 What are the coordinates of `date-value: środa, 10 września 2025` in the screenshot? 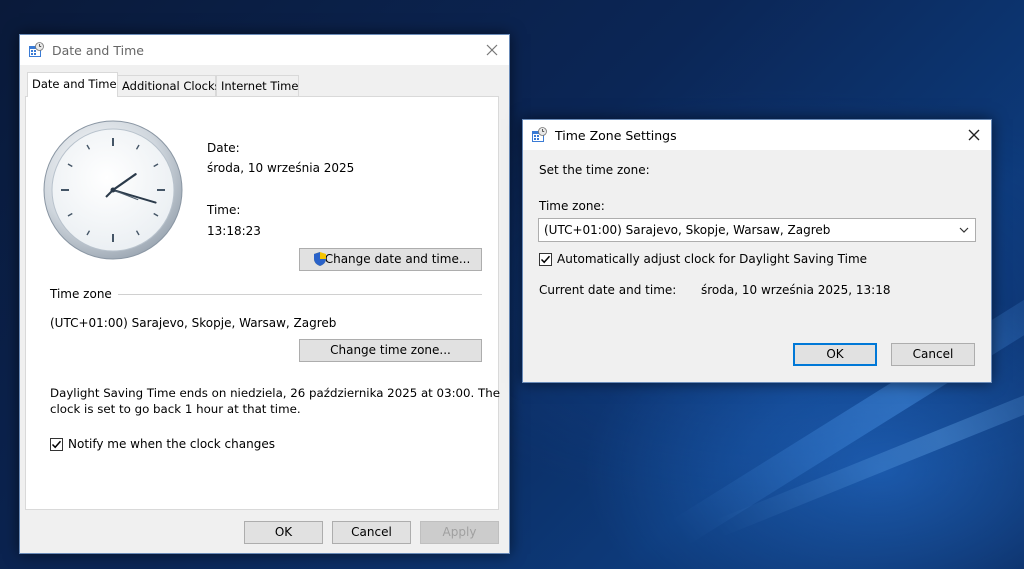 It's located at (281, 168).